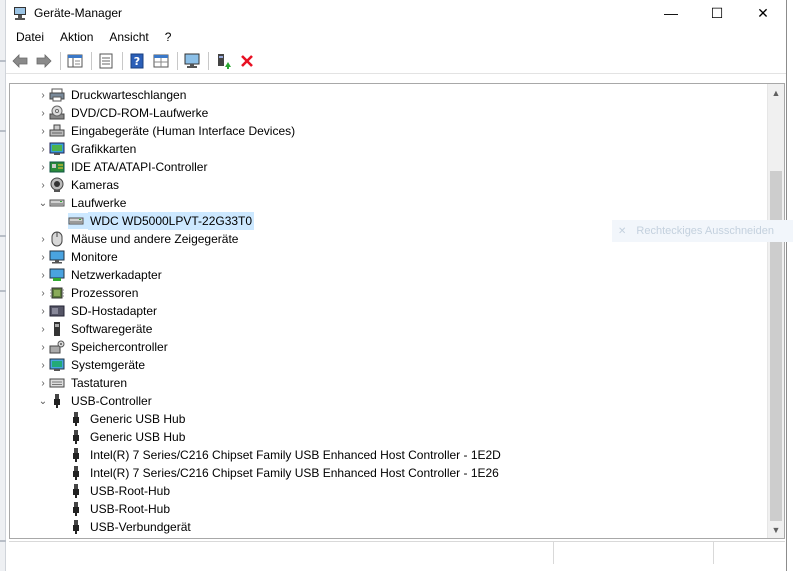 The image size is (793, 571). I want to click on sd-host-icon, so click(57, 311).